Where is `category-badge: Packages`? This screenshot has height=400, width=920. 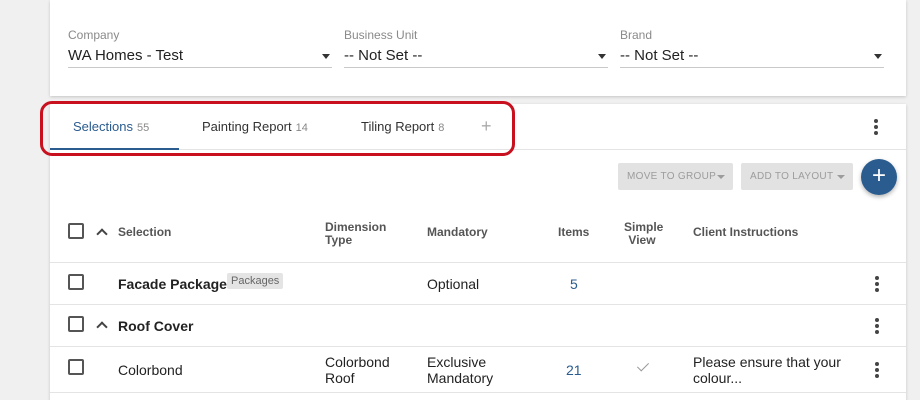 category-badge: Packages is located at coordinates (255, 281).